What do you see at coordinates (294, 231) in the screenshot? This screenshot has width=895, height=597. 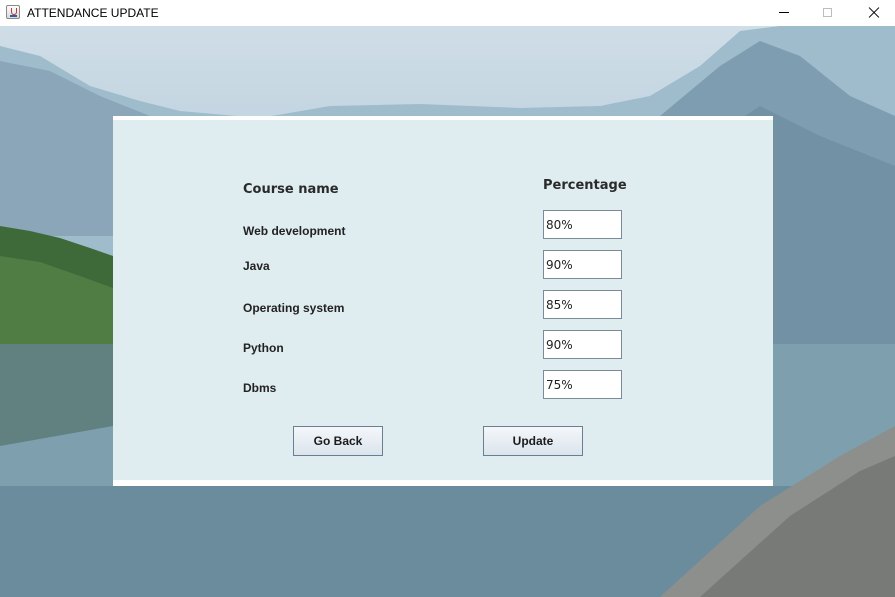 I see `course-label-web-development: Web development` at bounding box center [294, 231].